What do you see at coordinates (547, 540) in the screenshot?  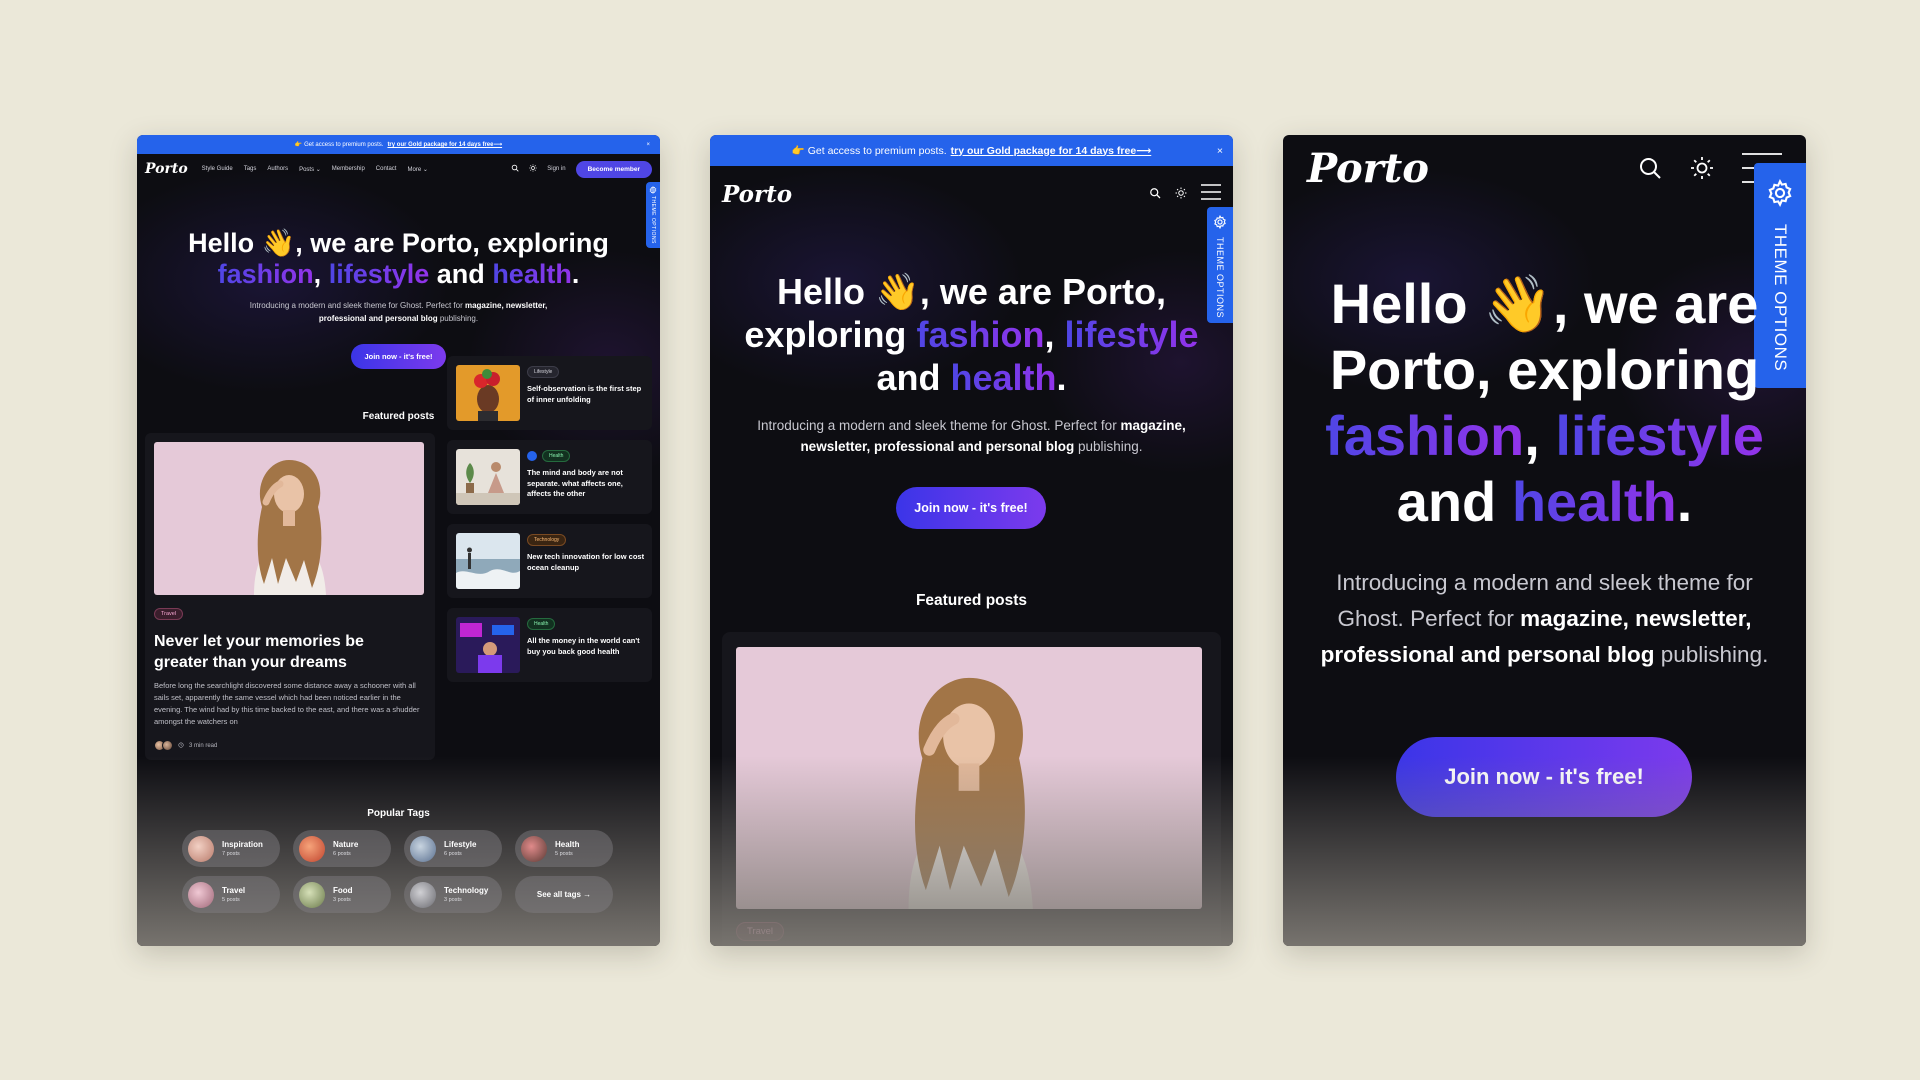 I see `tag-technology-badge: Technology` at bounding box center [547, 540].